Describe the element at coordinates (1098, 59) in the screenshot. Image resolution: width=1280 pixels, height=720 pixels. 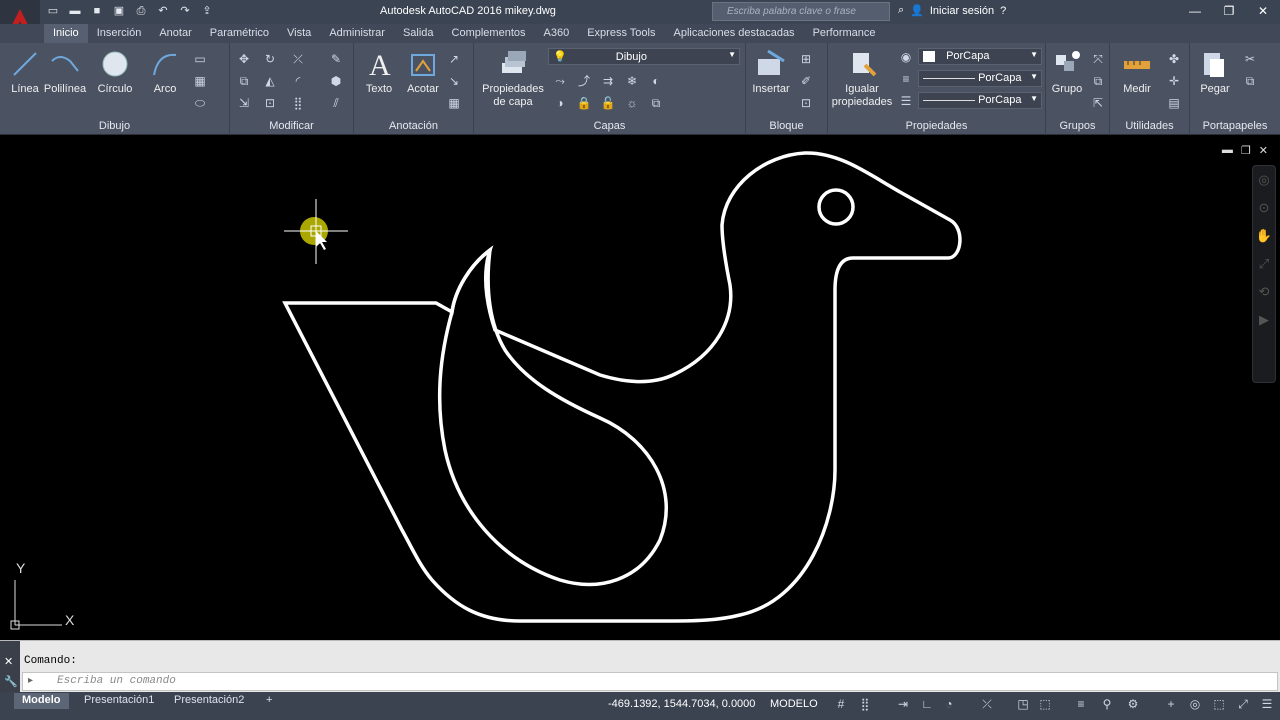
I see `ungroup-icon: ⤧` at that location.